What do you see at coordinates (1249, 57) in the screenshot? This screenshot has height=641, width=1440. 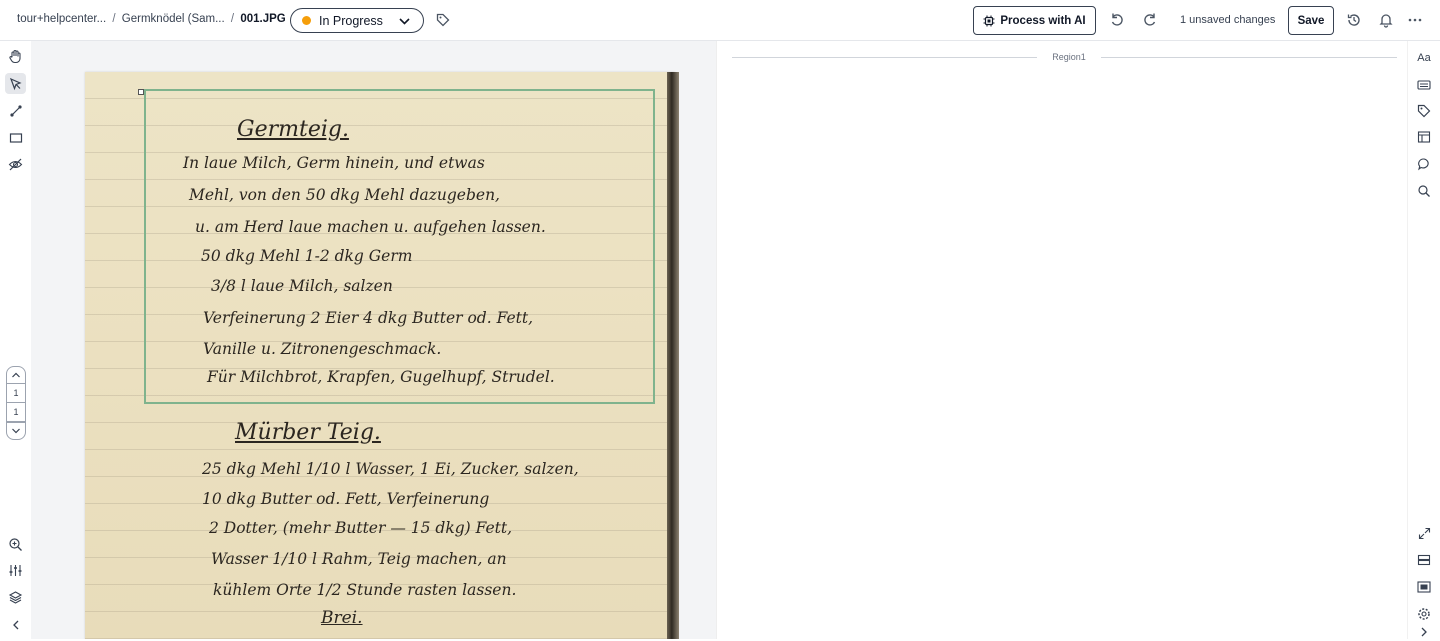 I see `region-rule-right` at bounding box center [1249, 57].